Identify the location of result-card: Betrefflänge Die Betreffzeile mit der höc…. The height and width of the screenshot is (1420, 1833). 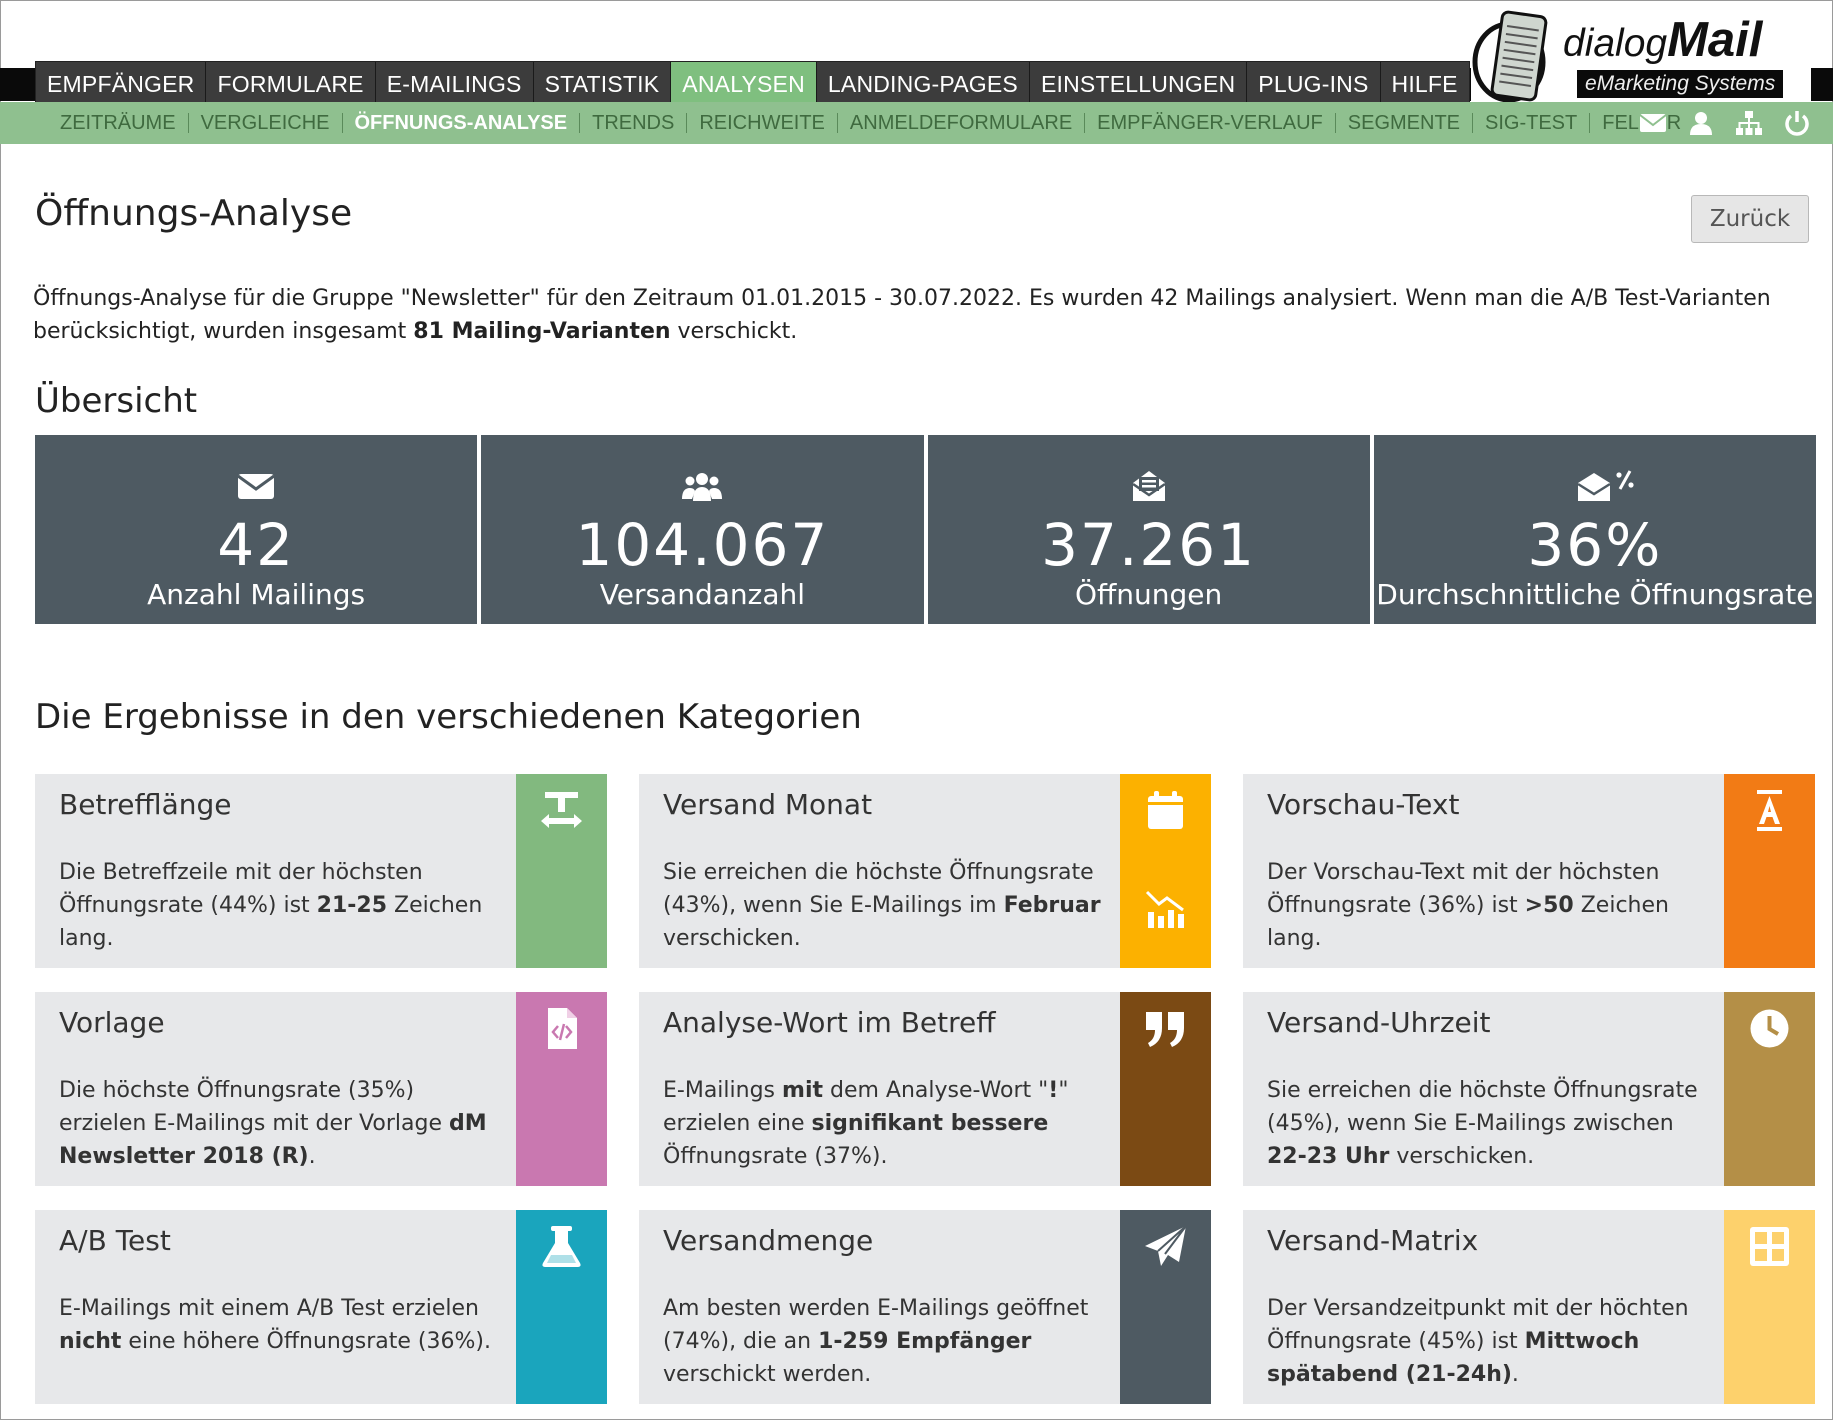
(321, 871).